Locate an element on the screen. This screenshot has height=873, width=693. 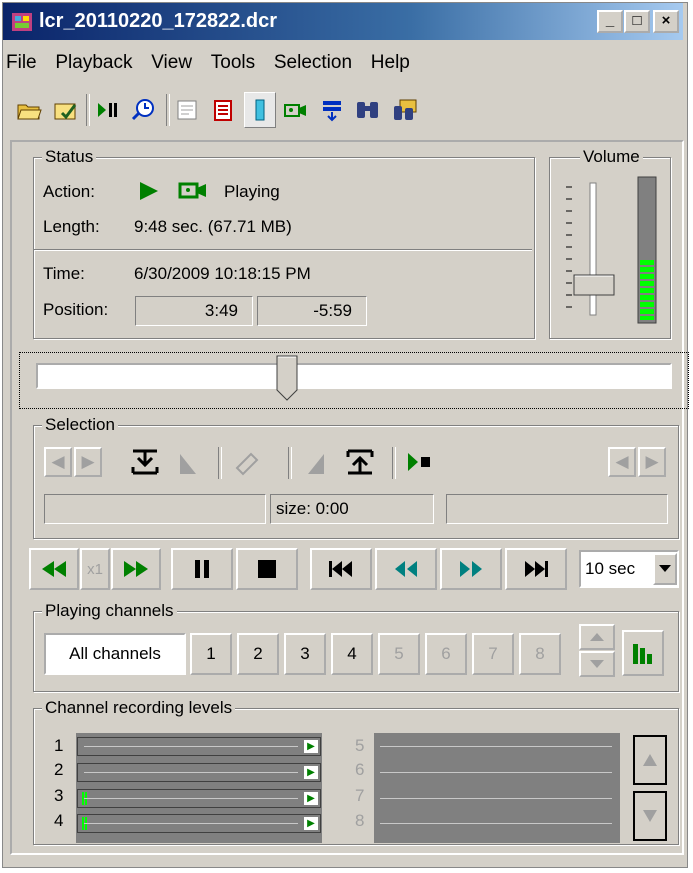
open-file-icon is located at coordinates (66, 110).